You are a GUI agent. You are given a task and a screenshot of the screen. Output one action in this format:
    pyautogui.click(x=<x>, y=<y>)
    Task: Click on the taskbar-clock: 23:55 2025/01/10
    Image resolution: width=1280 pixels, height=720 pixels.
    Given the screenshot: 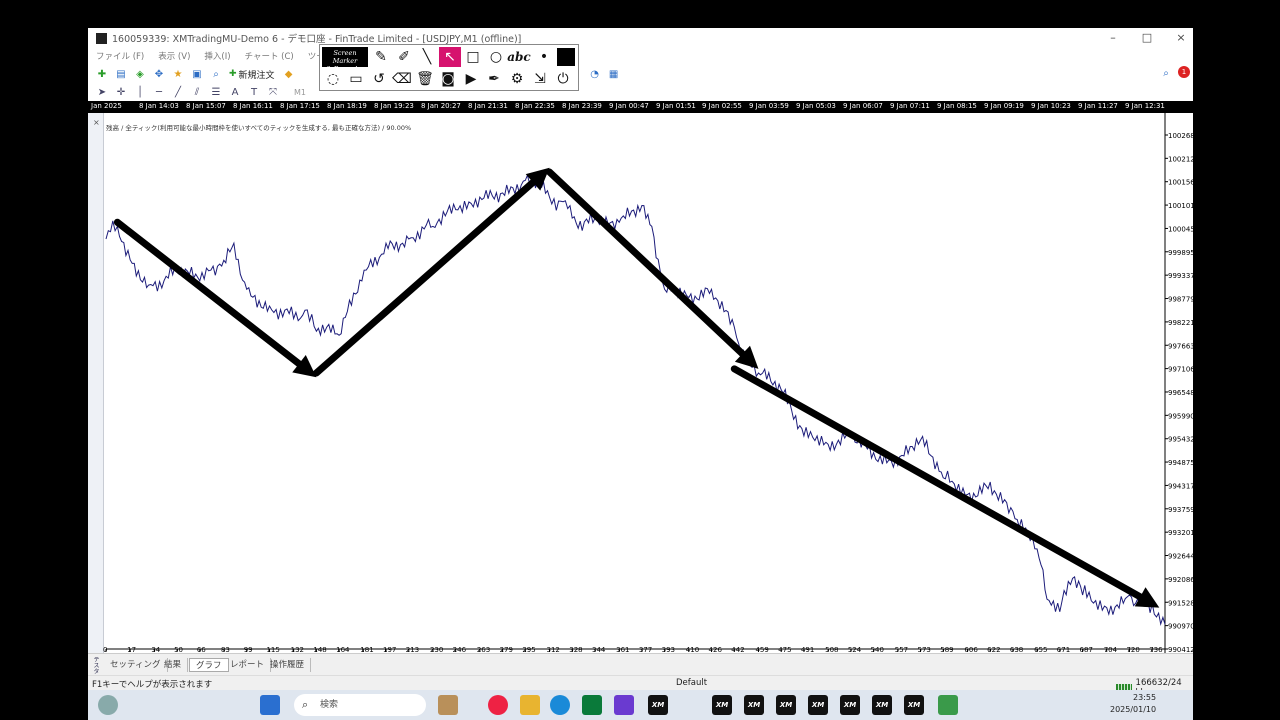 What is the action you would take?
    pyautogui.click(x=1133, y=704)
    